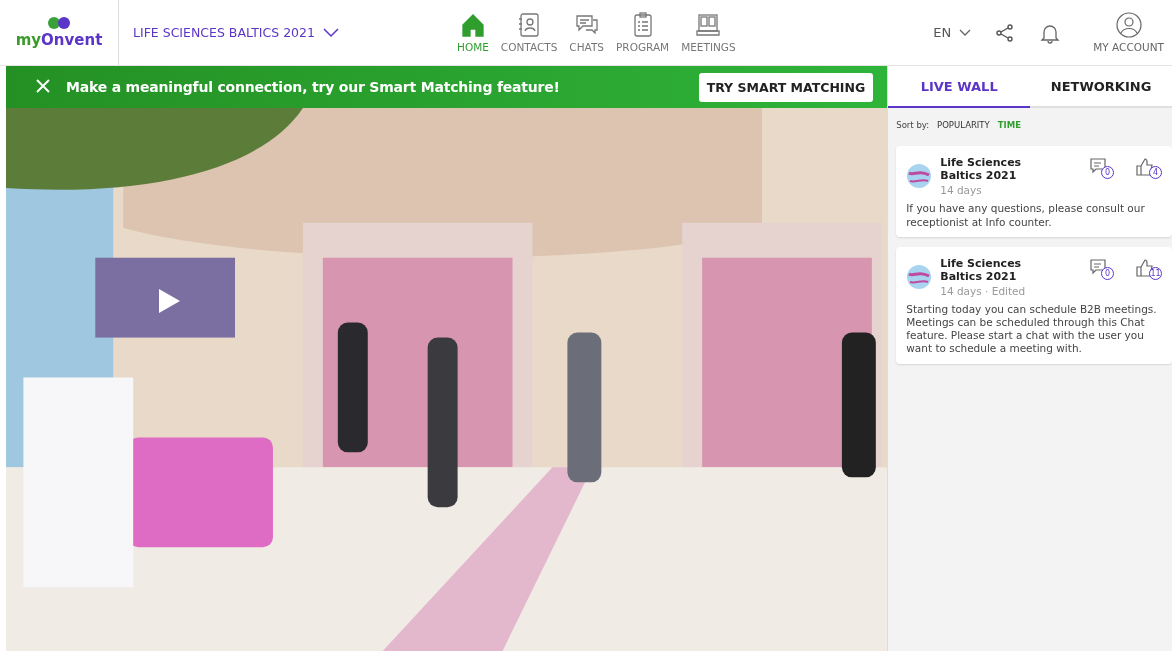 The height and width of the screenshot is (651, 1172). I want to click on user-icon, so click(1128, 25).